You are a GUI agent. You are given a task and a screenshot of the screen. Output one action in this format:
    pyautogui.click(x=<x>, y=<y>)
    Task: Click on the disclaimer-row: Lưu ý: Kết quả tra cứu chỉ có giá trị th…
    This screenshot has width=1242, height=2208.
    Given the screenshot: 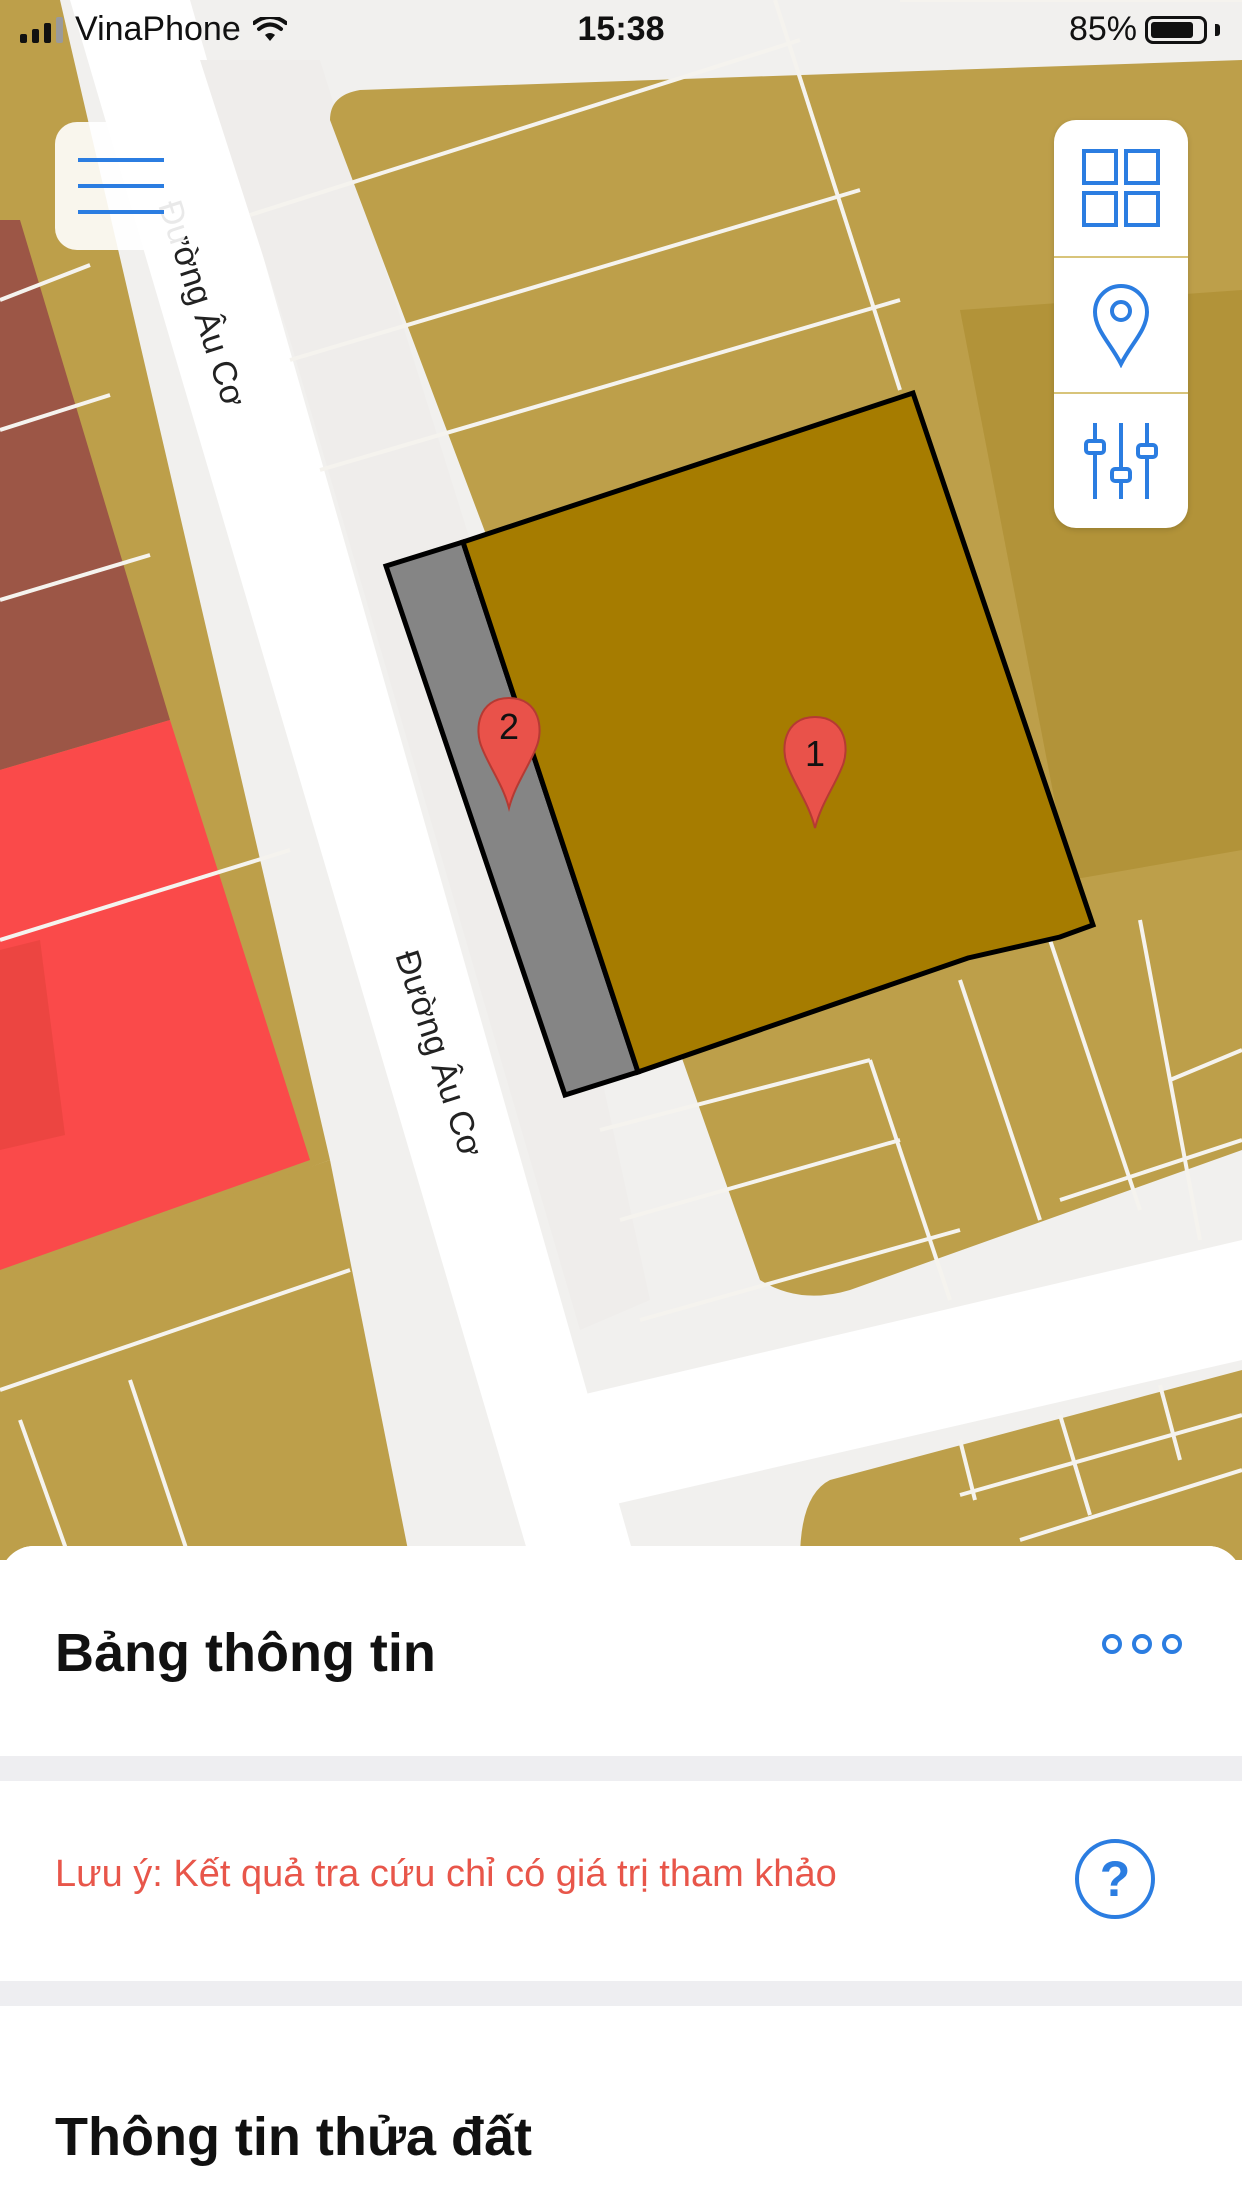 What is the action you would take?
    pyautogui.click(x=621, y=1881)
    